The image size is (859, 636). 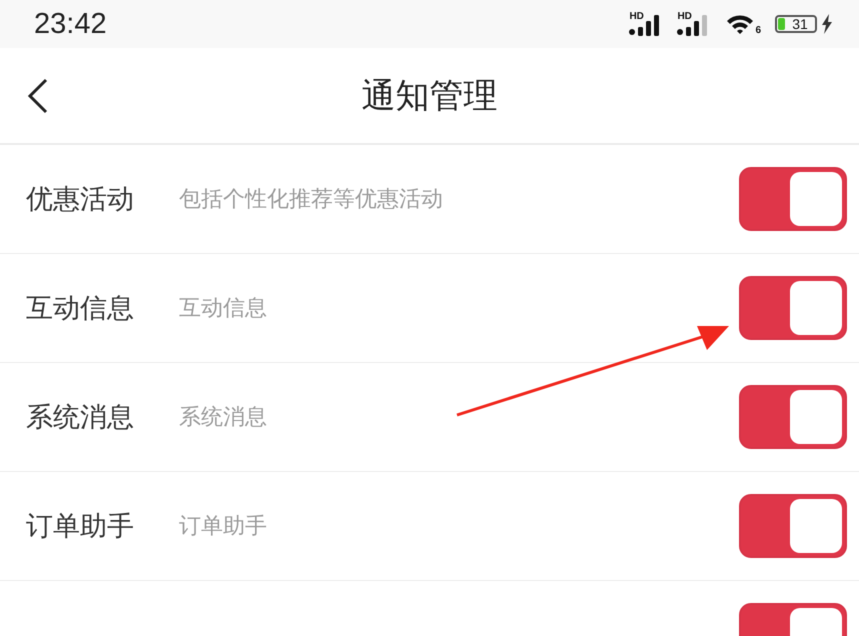 I want to click on setting-name: 优惠活动, so click(x=80, y=200).